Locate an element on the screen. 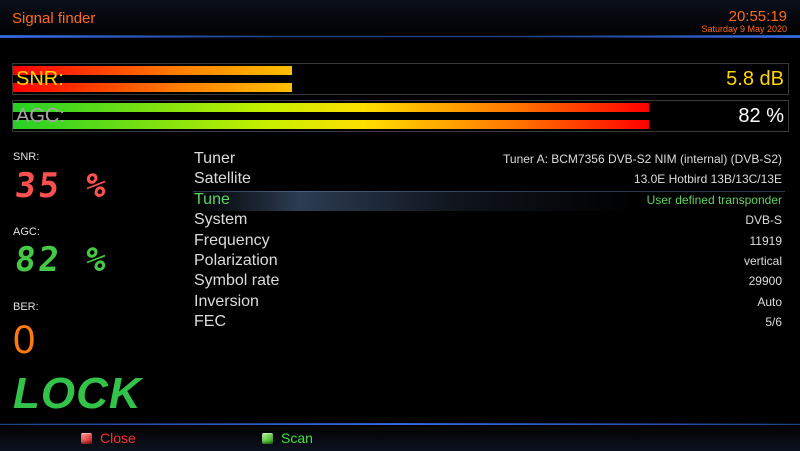  scan-button: Scan is located at coordinates (287, 438).